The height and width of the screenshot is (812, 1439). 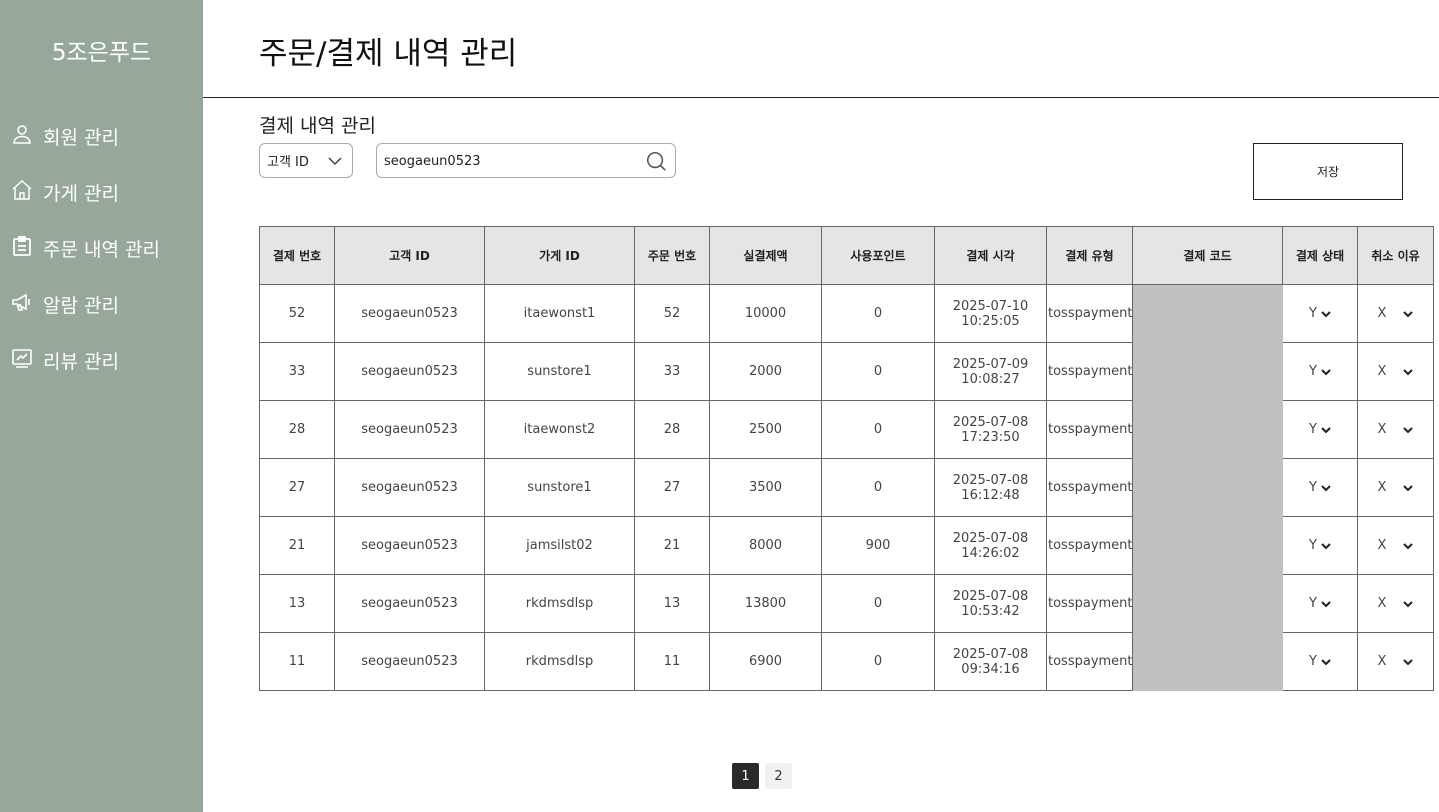 I want to click on brand-logo: 5조은푸드, so click(x=101, y=50).